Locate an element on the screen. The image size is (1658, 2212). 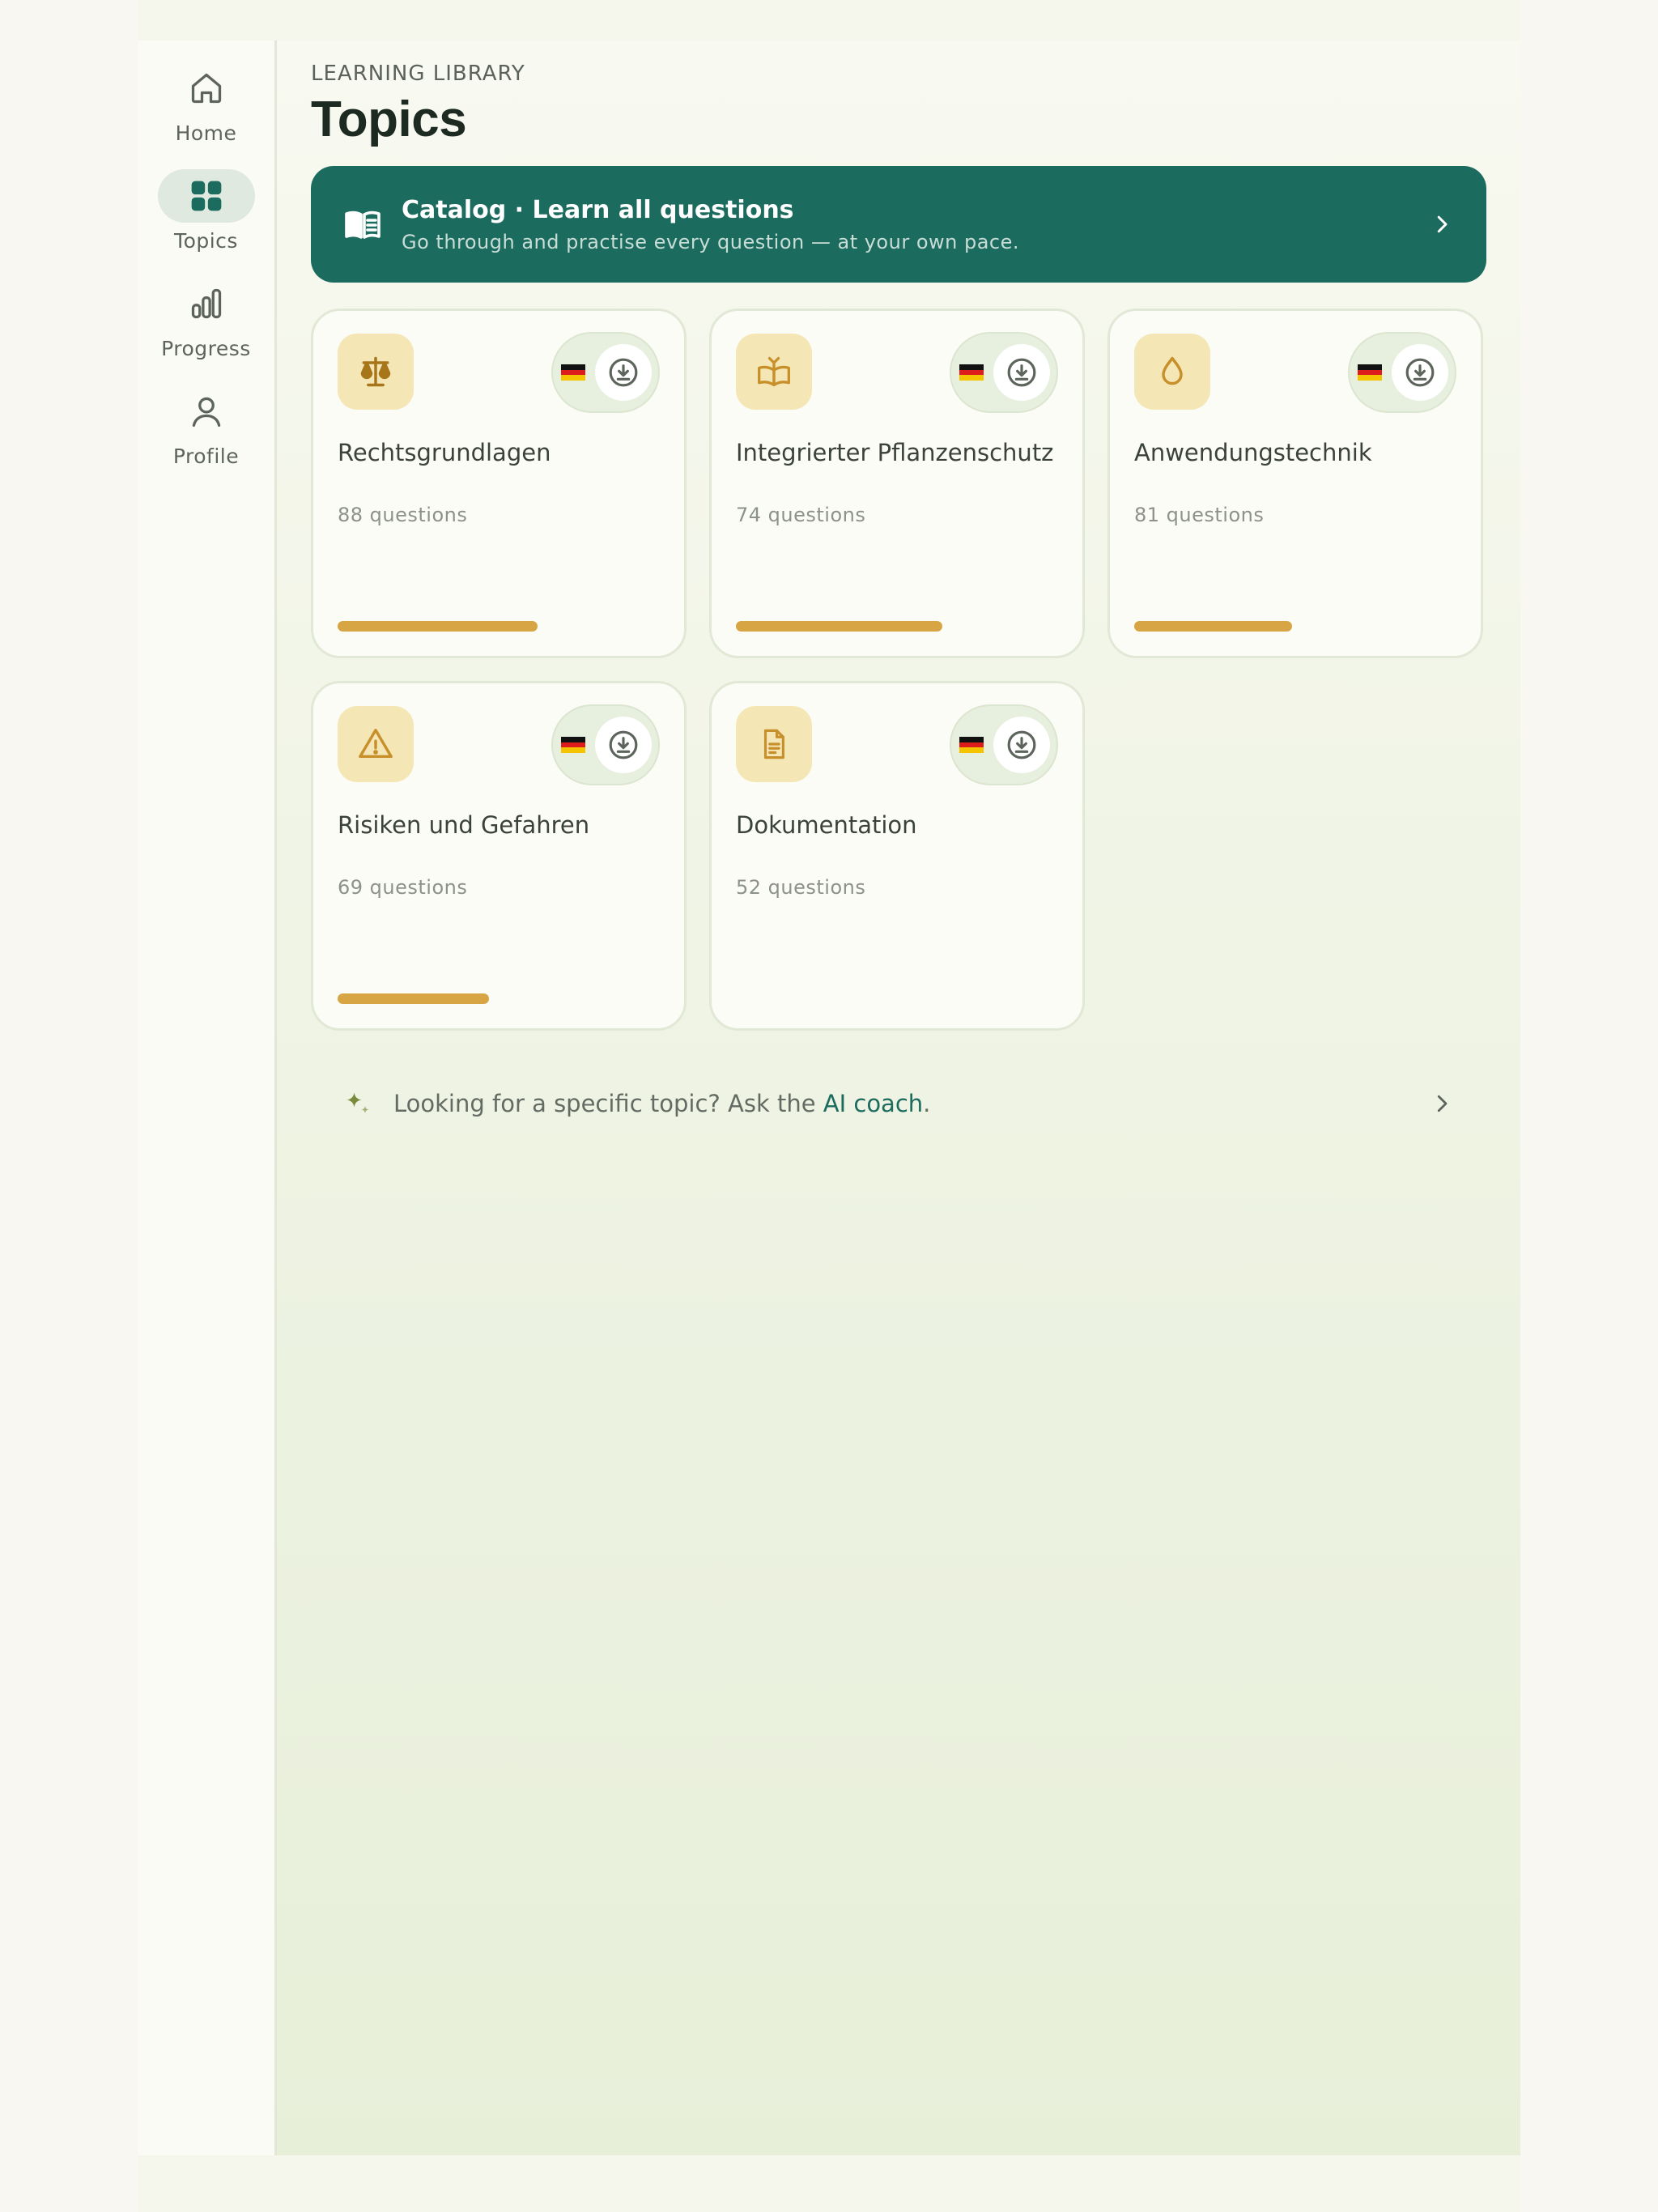
bar-chart-icon is located at coordinates (206, 303).